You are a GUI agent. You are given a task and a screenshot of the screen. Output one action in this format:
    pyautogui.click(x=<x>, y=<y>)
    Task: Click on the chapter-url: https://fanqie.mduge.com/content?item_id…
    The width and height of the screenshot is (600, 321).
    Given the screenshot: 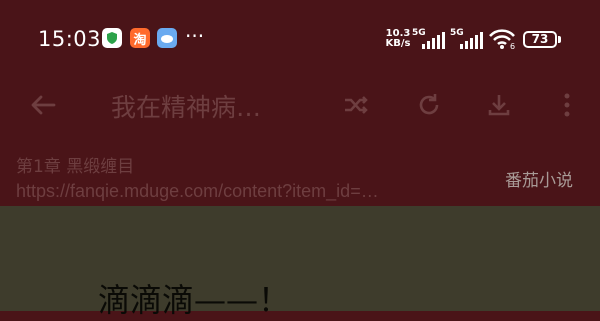 What is the action you would take?
    pyautogui.click(x=197, y=191)
    